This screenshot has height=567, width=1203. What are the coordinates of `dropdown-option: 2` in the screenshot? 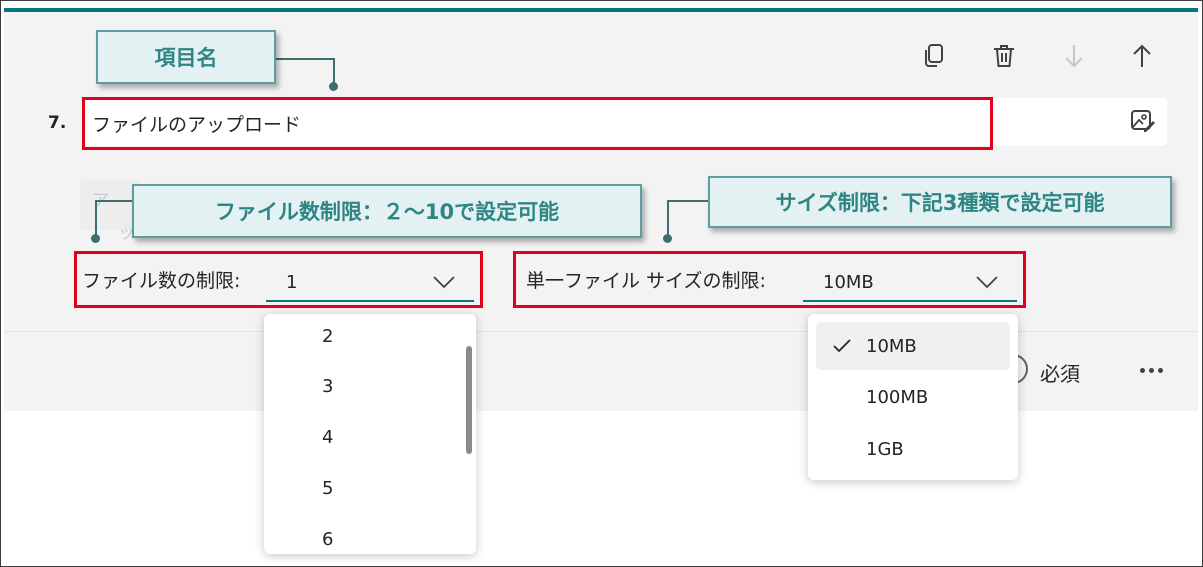 It's located at (327, 336).